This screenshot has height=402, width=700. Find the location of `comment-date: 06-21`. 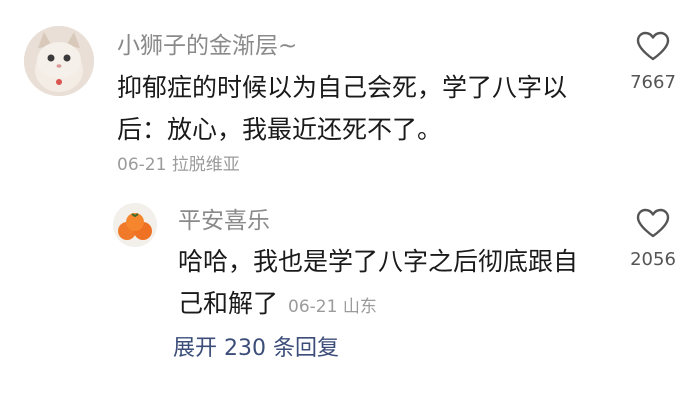

comment-date: 06-21 is located at coordinates (142, 165).